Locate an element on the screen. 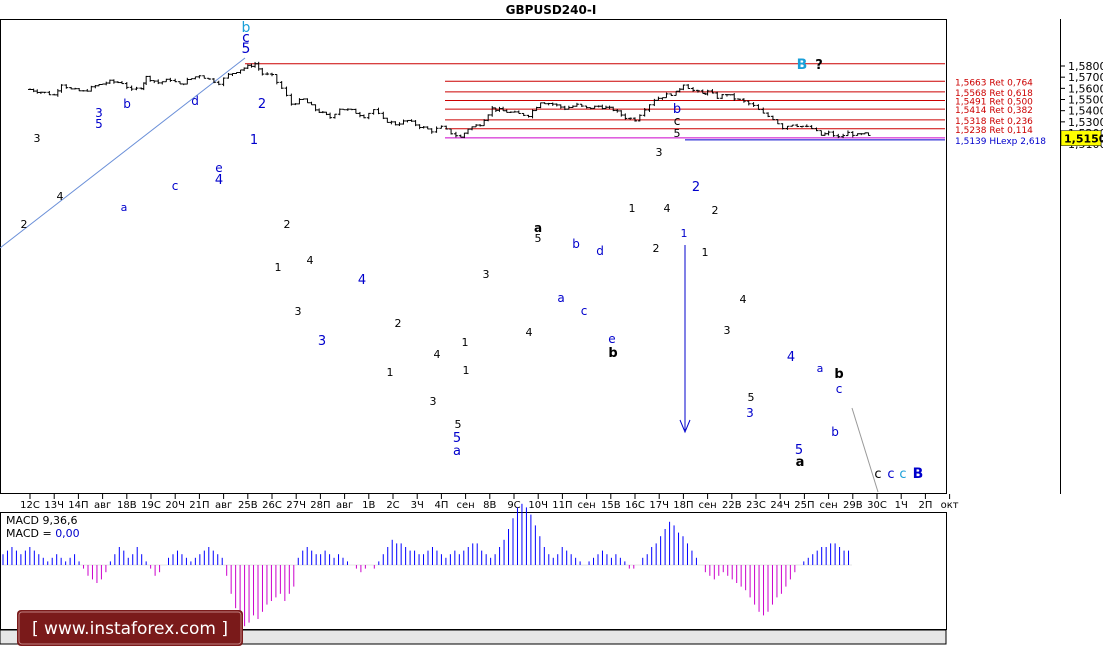  extension-level-label: 1,5139 HLexp 2,618 is located at coordinates (1000, 142).